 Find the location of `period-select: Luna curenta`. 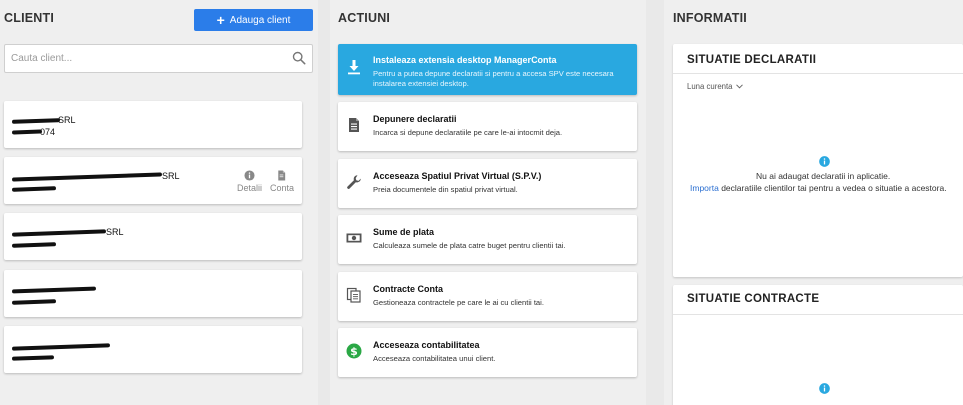

period-select: Luna curenta is located at coordinates (715, 86).